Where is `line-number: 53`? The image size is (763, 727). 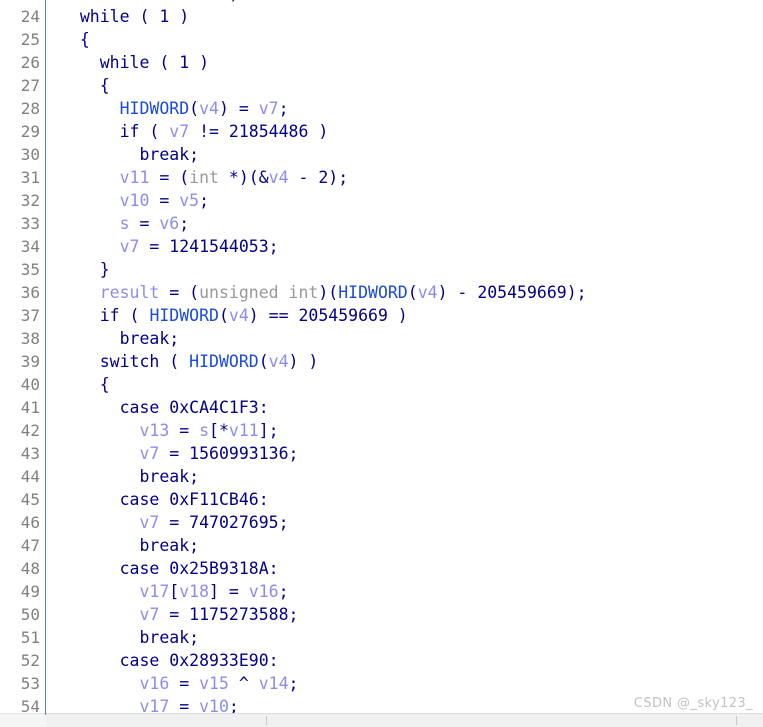
line-number: 53 is located at coordinates (30, 683).